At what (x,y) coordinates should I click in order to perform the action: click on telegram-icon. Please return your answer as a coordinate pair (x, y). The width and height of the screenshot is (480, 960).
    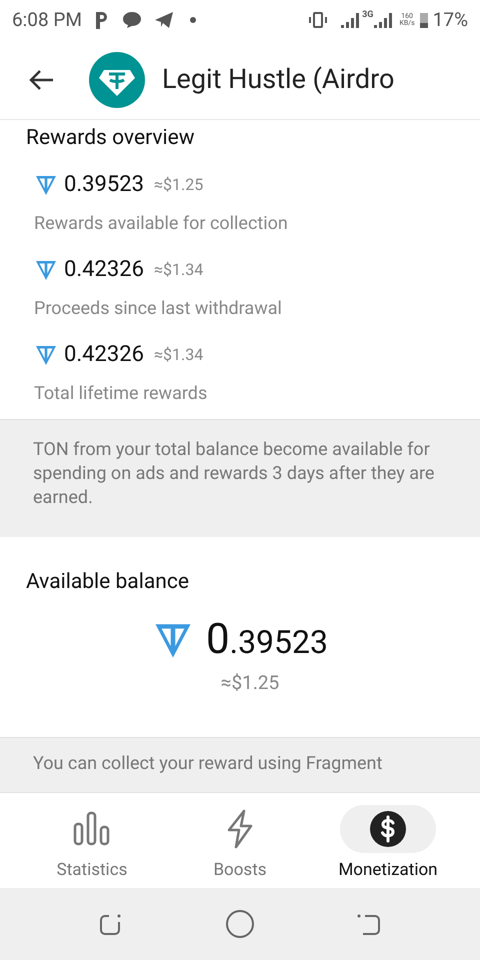
    Looking at the image, I should click on (164, 20).